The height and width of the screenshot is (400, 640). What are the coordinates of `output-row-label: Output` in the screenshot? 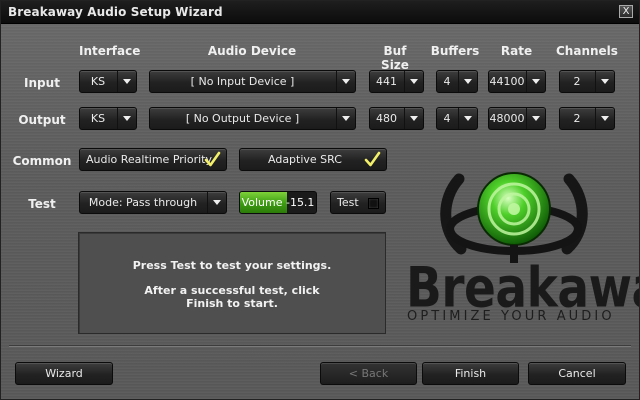 It's located at (42, 120).